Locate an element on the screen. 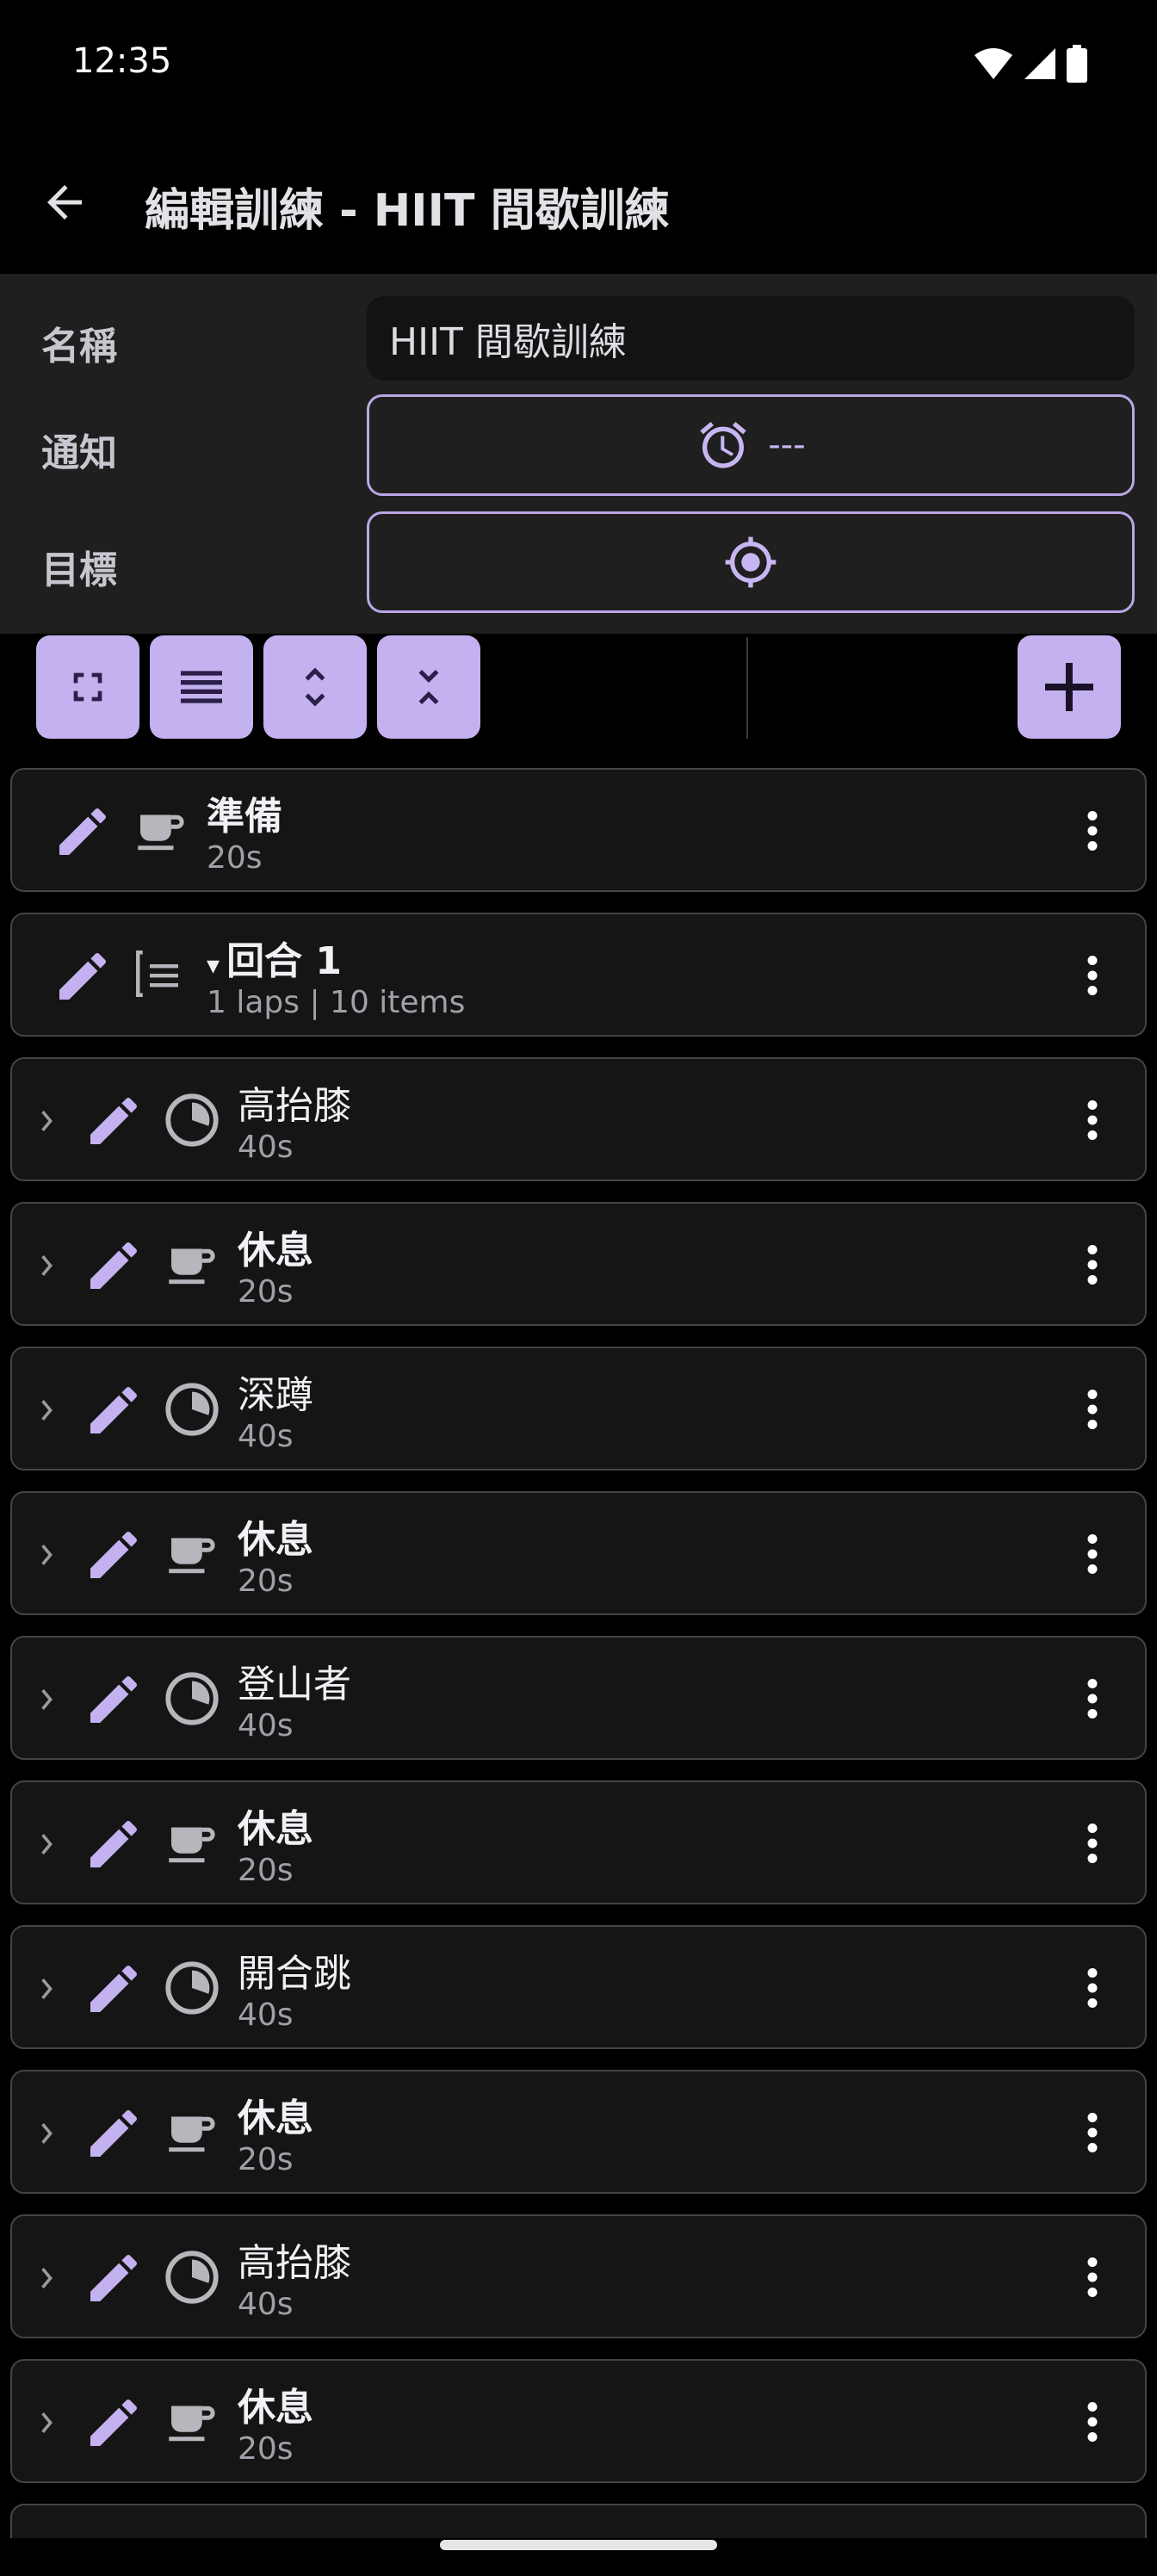  unfold-less-icon is located at coordinates (428, 687).